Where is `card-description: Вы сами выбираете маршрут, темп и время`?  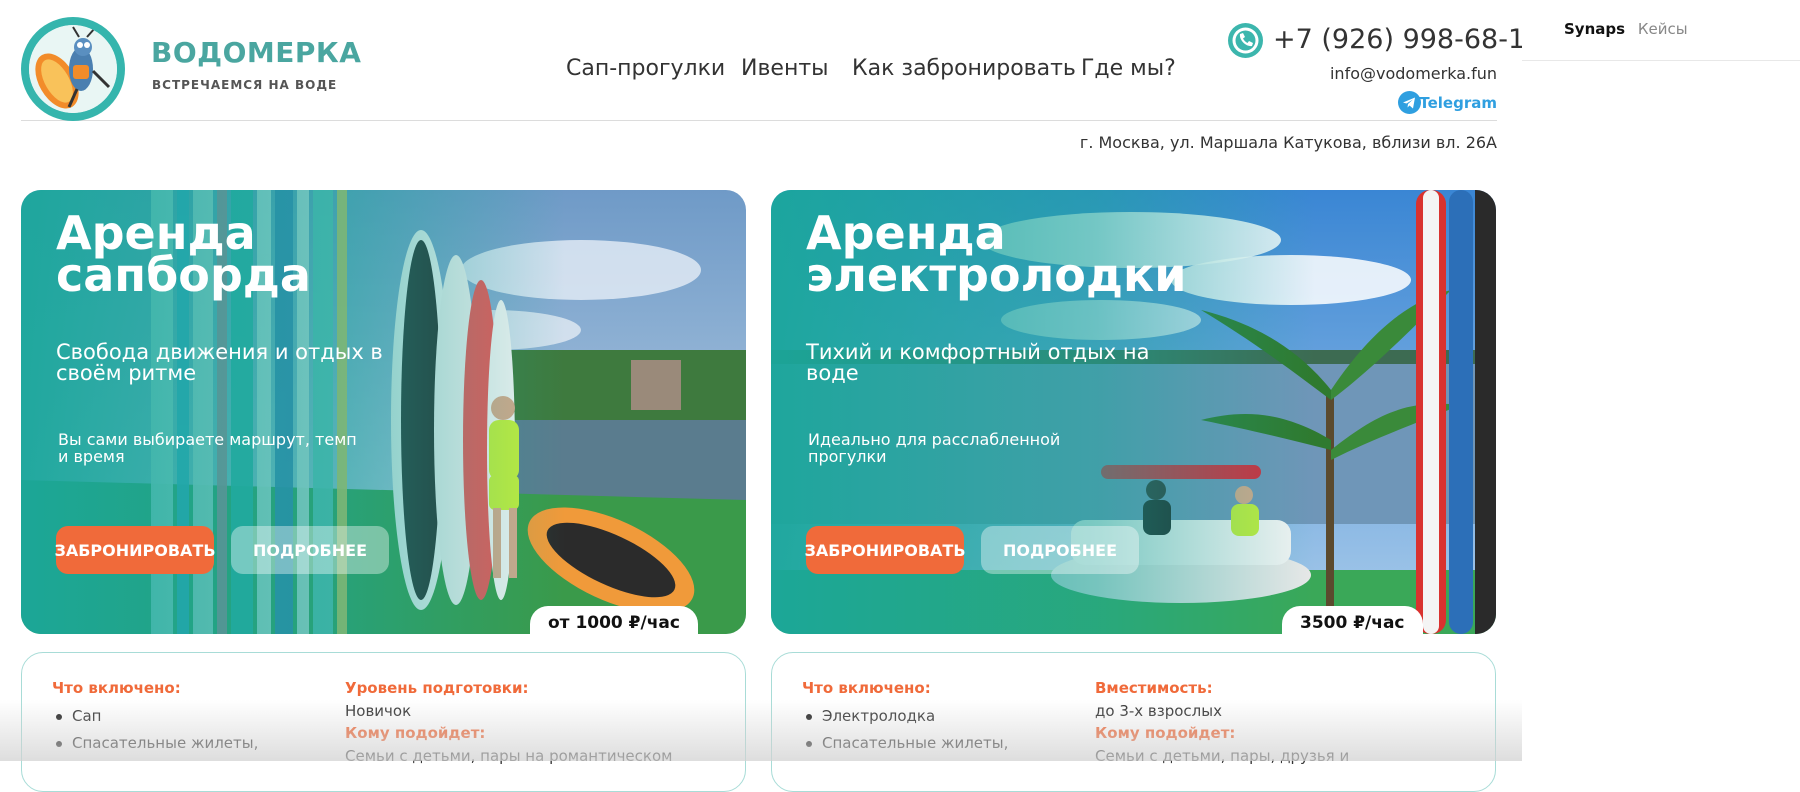 card-description: Вы сами выбираете маршрут, темп и время is located at coordinates (207, 448).